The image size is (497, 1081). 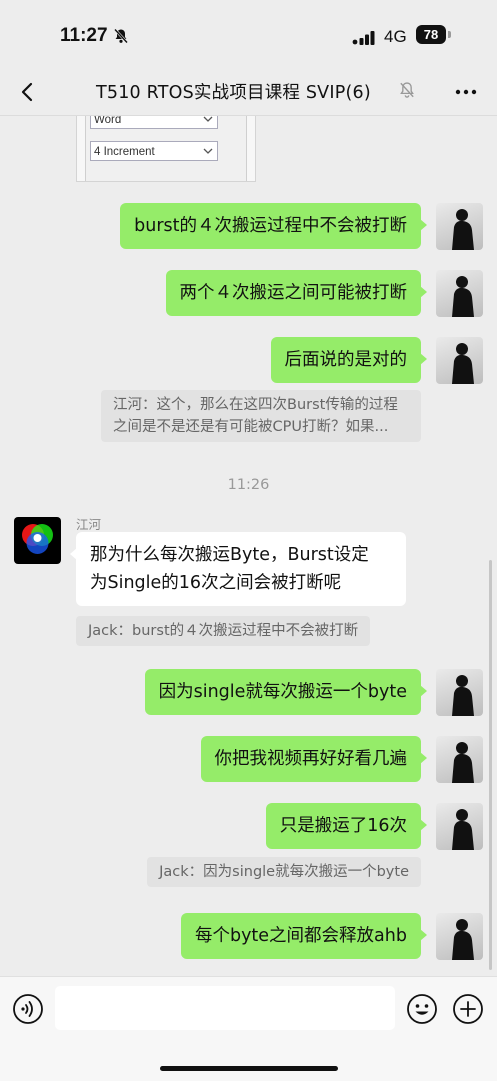 I want to click on message-bubble-sent: 你把我视频再好好看几遍, so click(x=313, y=759).